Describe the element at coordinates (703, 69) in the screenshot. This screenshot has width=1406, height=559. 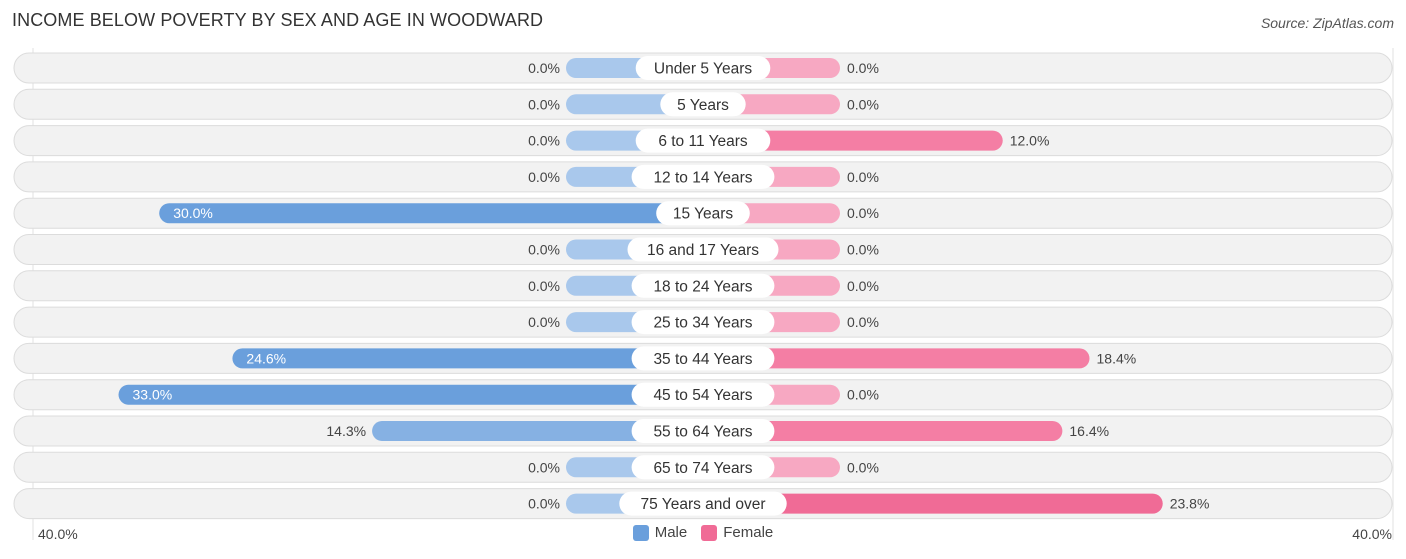
I see `category-label: Under 5 Years` at that location.